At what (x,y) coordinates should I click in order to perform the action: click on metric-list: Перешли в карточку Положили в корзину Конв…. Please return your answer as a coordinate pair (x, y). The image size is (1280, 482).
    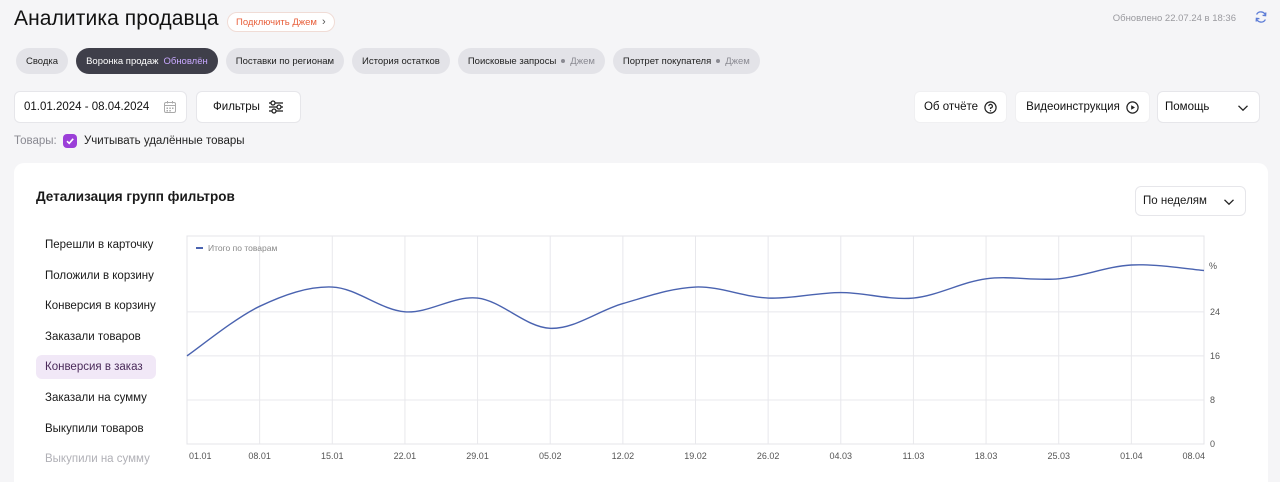
    Looking at the image, I should click on (96, 355).